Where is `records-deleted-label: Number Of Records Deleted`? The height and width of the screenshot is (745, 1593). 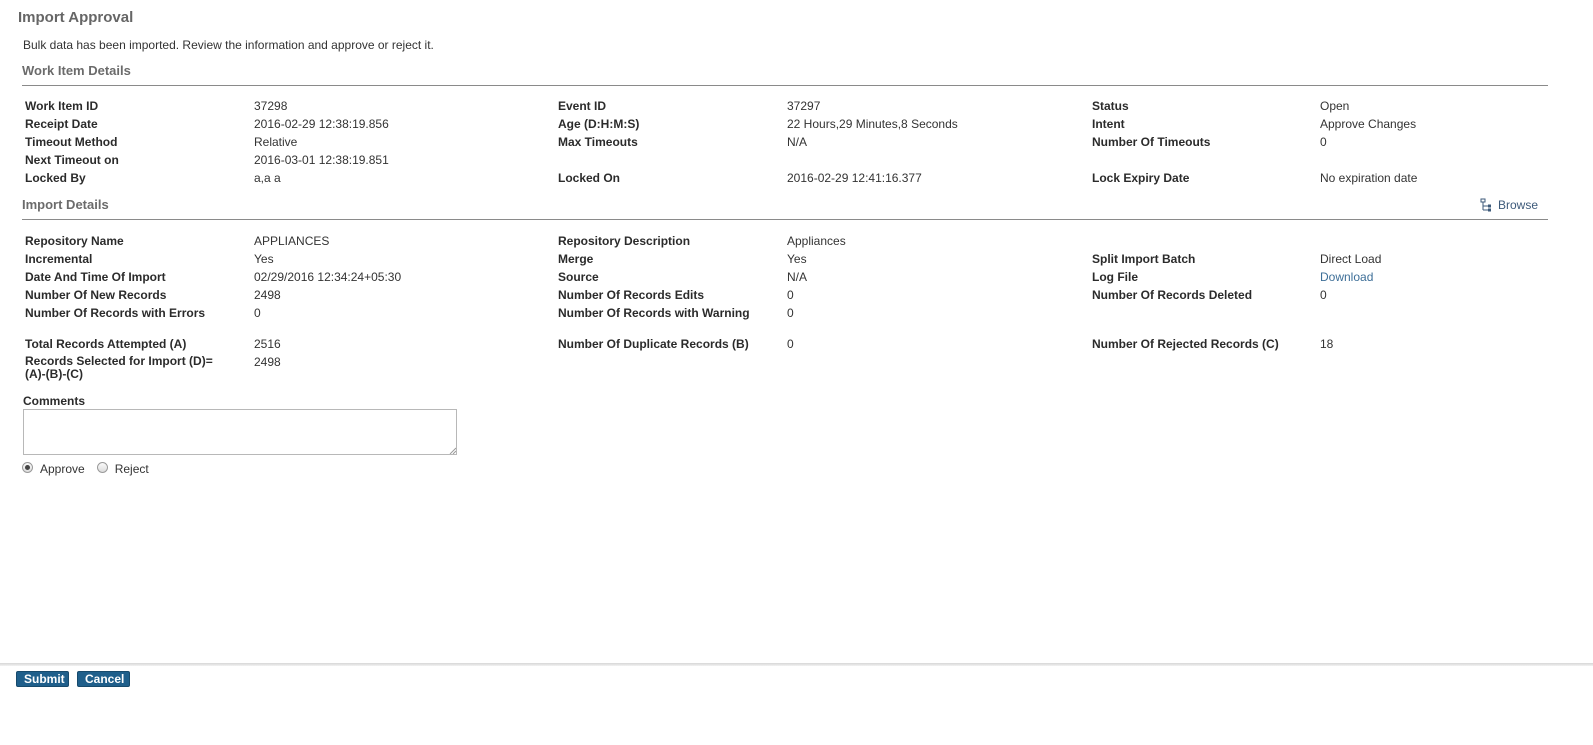
records-deleted-label: Number Of Records Deleted is located at coordinates (1172, 295).